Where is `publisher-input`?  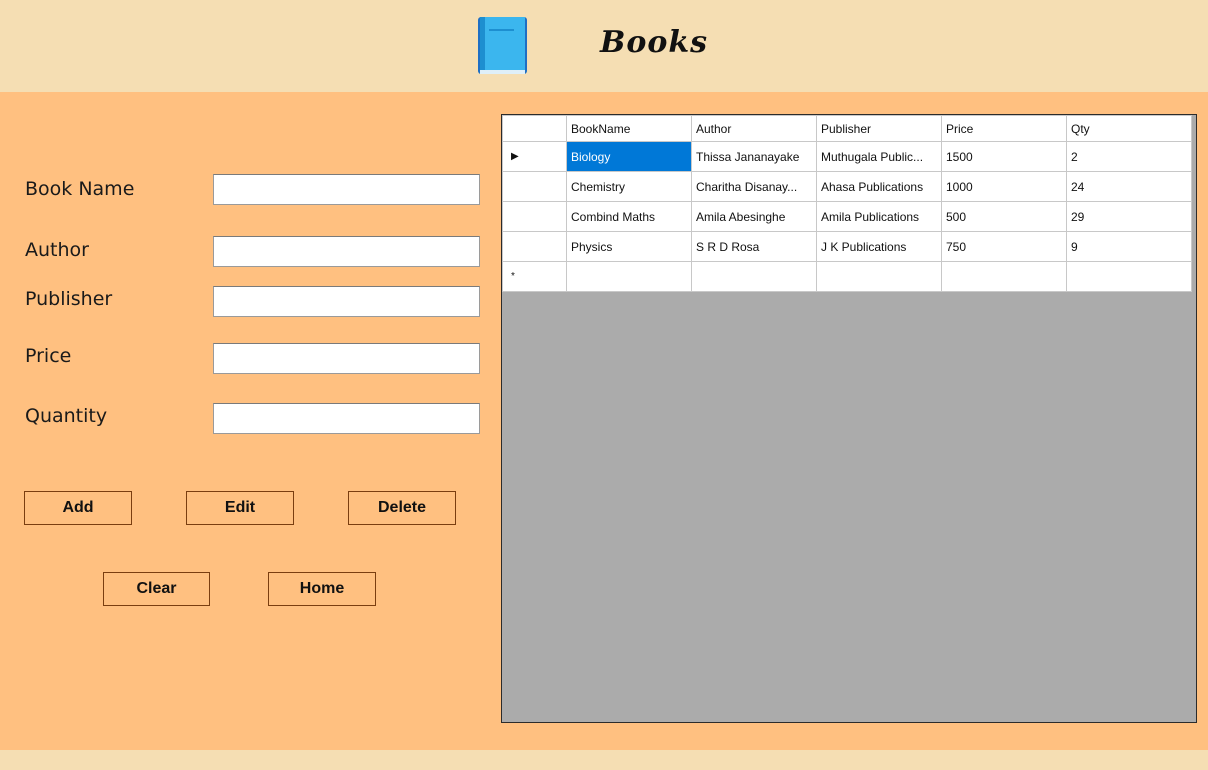
publisher-input is located at coordinates (346, 301).